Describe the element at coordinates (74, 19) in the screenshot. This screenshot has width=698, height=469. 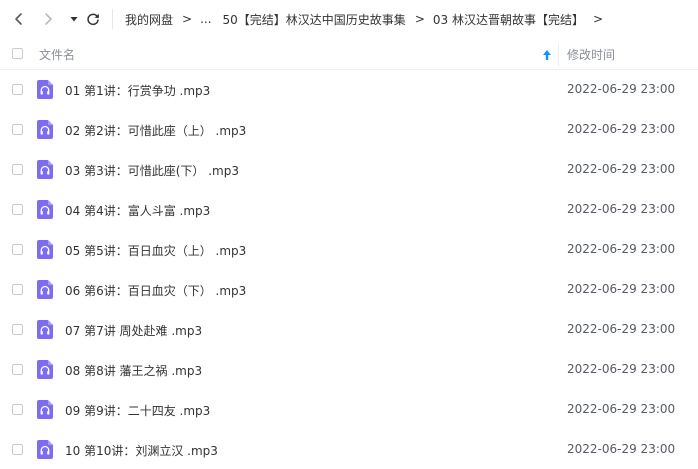
I see `caret-down-icon` at that location.